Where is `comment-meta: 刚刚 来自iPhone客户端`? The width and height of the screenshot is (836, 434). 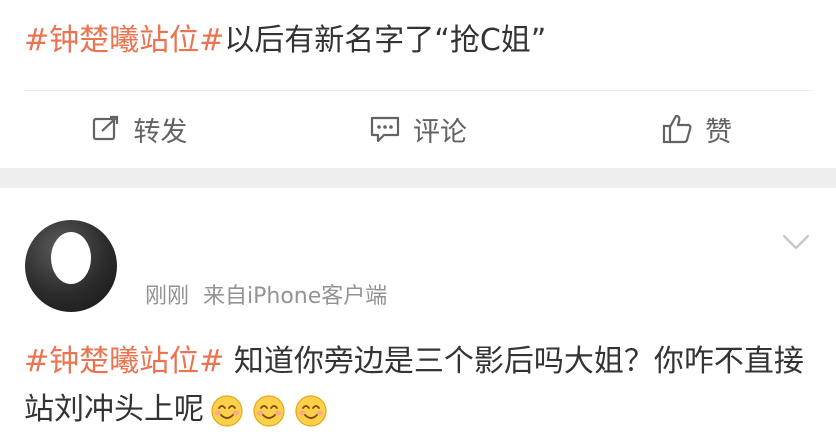
comment-meta: 刚刚 来自iPhone客户端 is located at coordinates (266, 294).